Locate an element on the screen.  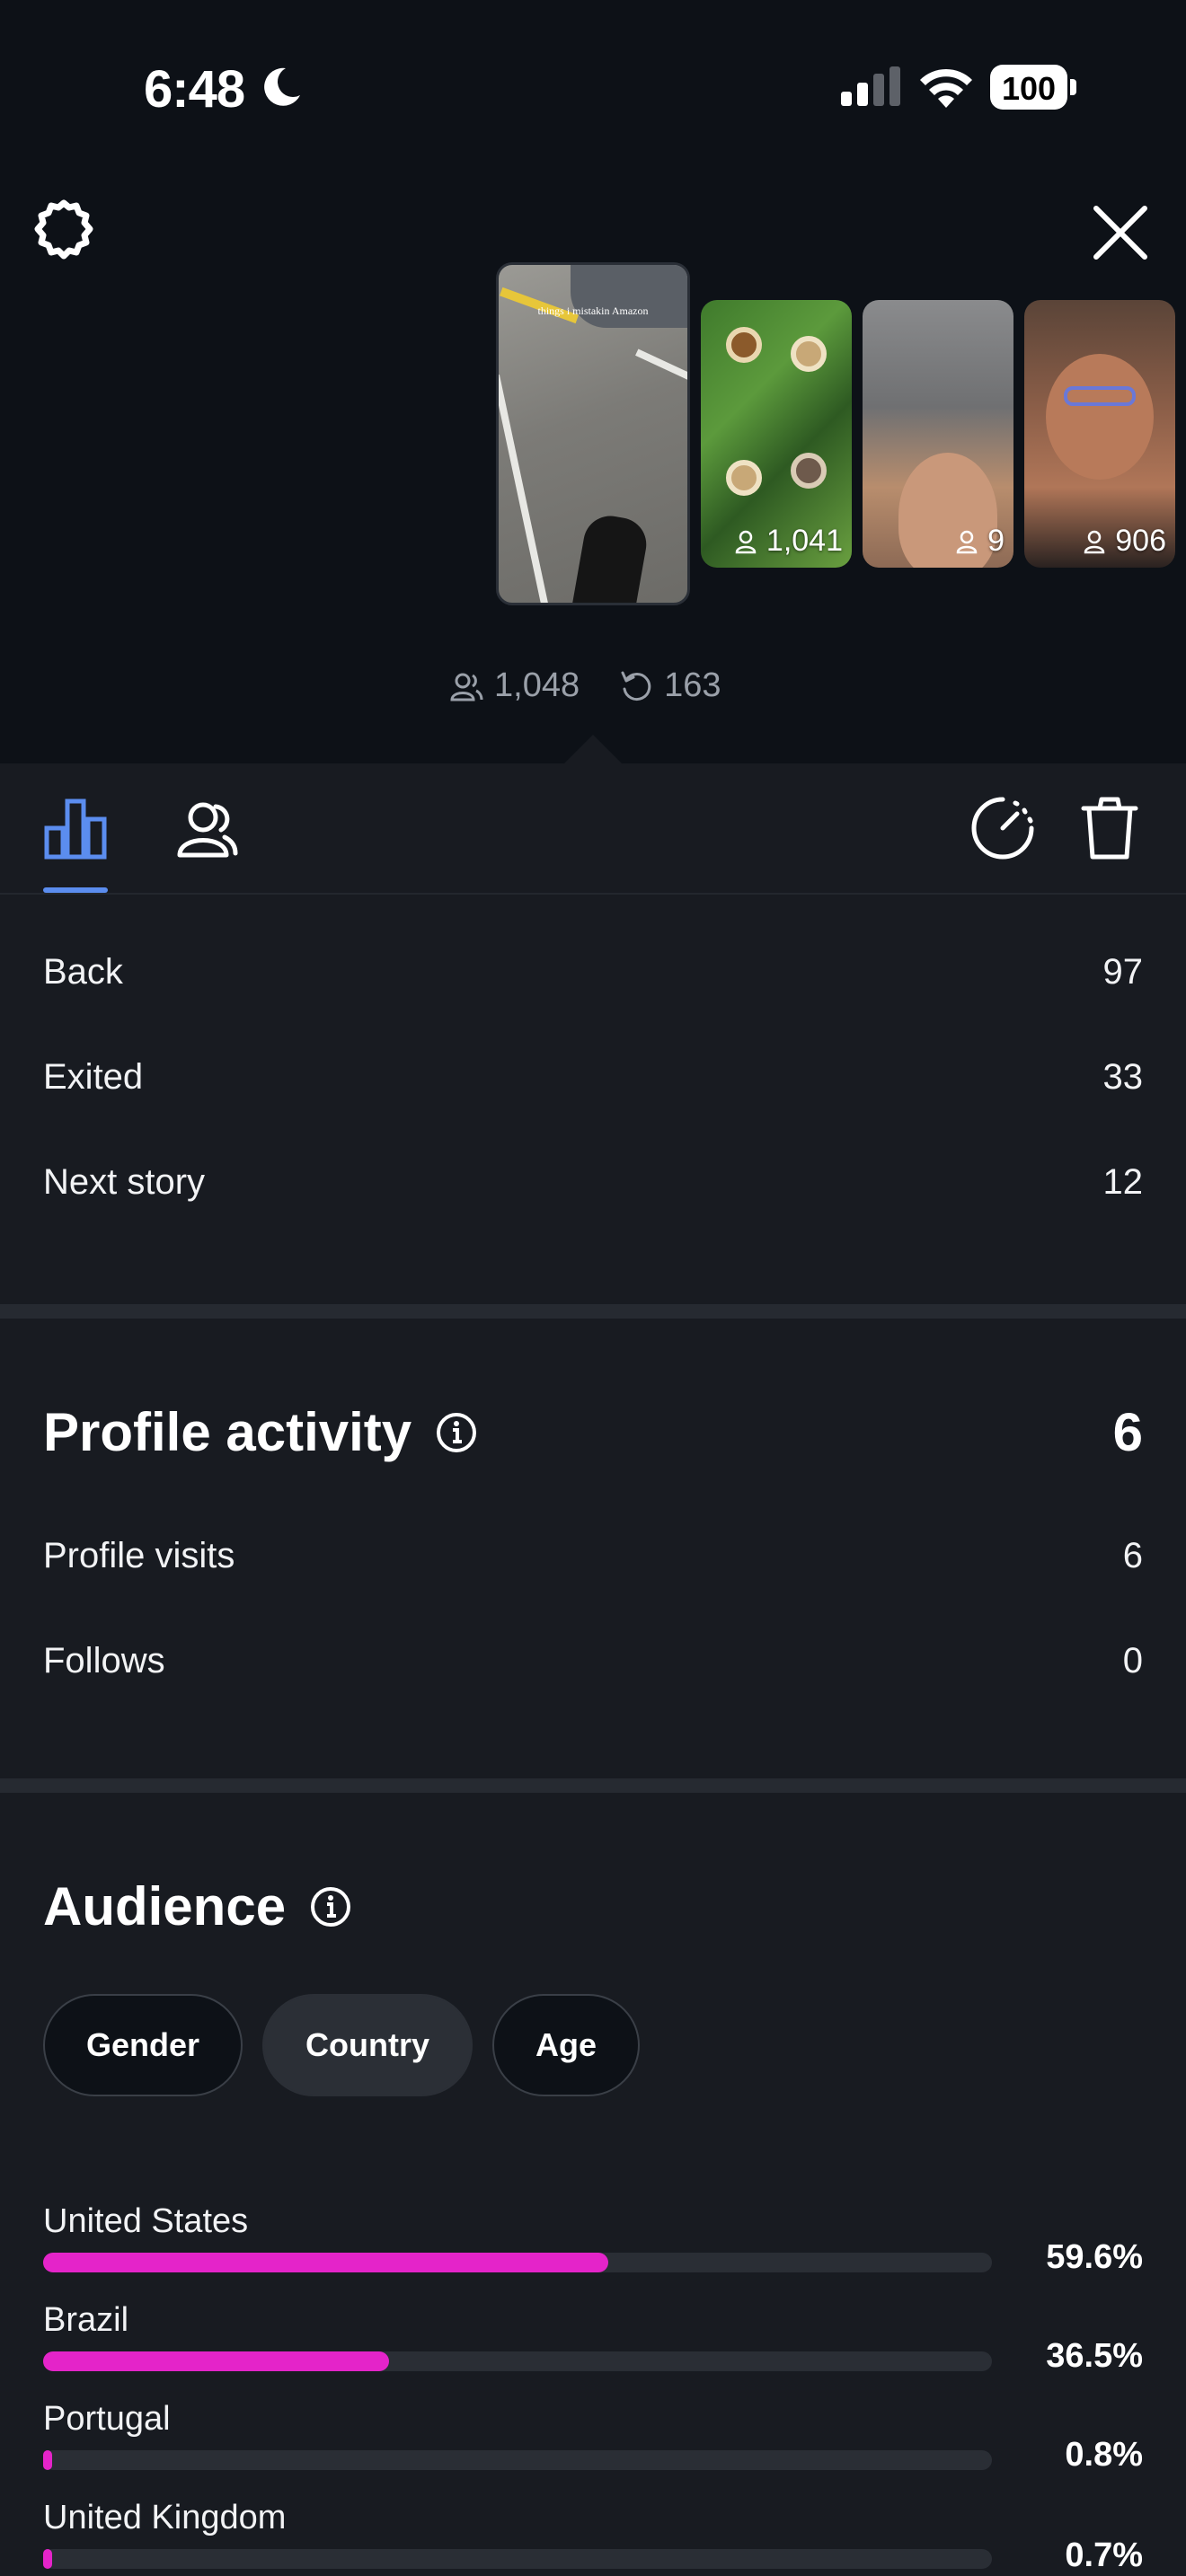
selected-story-pointer is located at coordinates (593, 750).